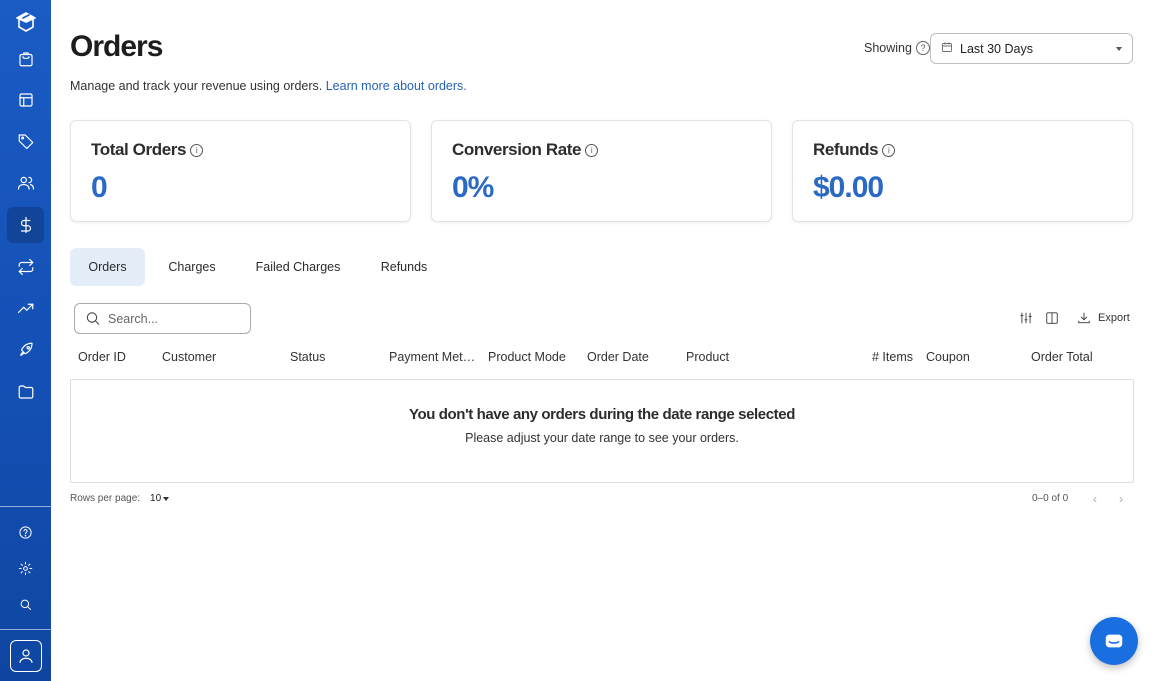 The width and height of the screenshot is (1154, 681). I want to click on download-icon, so click(1084, 318).